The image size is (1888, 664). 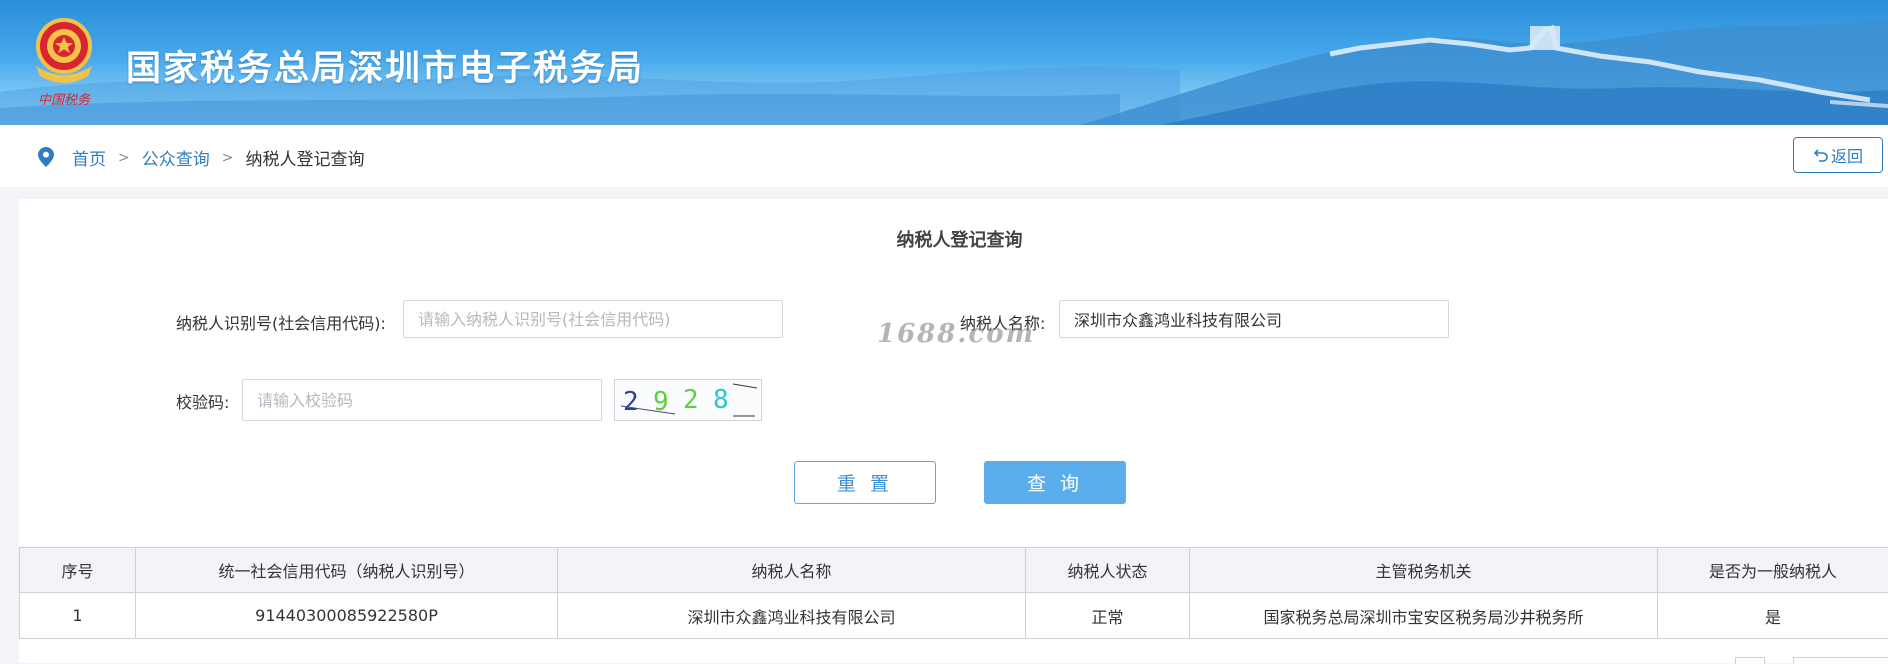 I want to click on tax-emblem-icon: 中国税务, so click(x=64, y=60).